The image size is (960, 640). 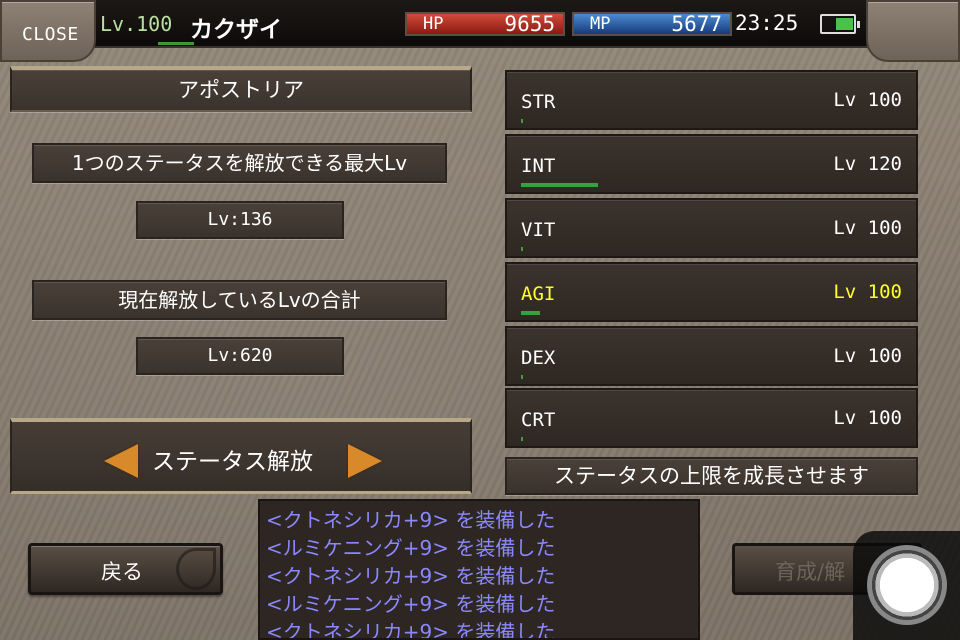 I want to click on corner-ornament, so click(x=913, y=31).